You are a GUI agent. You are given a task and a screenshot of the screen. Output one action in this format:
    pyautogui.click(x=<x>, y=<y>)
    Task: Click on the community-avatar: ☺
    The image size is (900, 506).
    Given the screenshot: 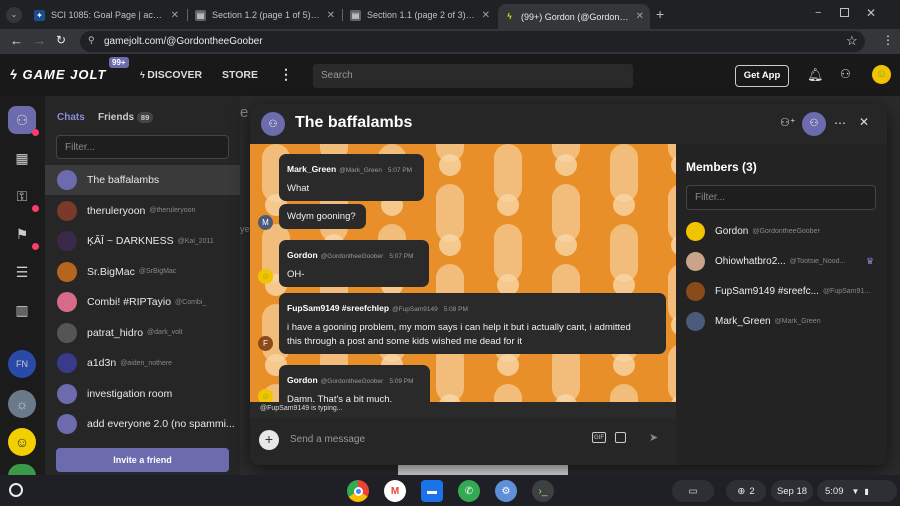 What is the action you would take?
    pyautogui.click(x=22, y=442)
    